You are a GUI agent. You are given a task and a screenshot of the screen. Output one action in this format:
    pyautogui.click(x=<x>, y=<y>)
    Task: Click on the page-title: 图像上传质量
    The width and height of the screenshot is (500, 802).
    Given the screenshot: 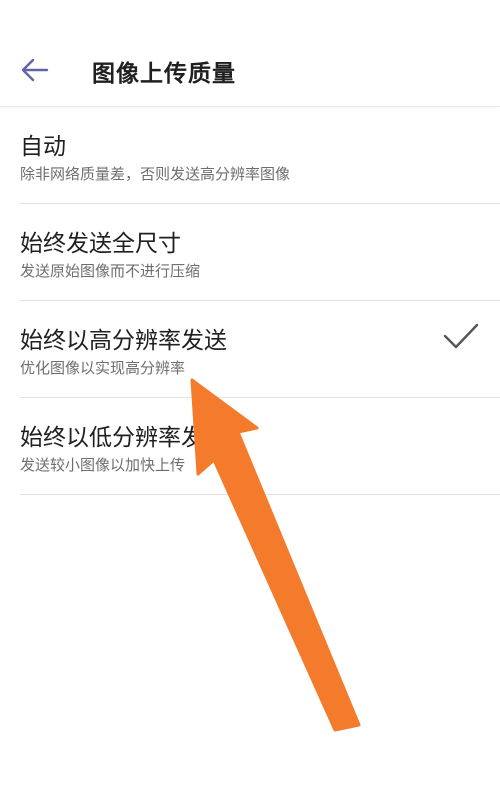 What is the action you would take?
    pyautogui.click(x=164, y=74)
    